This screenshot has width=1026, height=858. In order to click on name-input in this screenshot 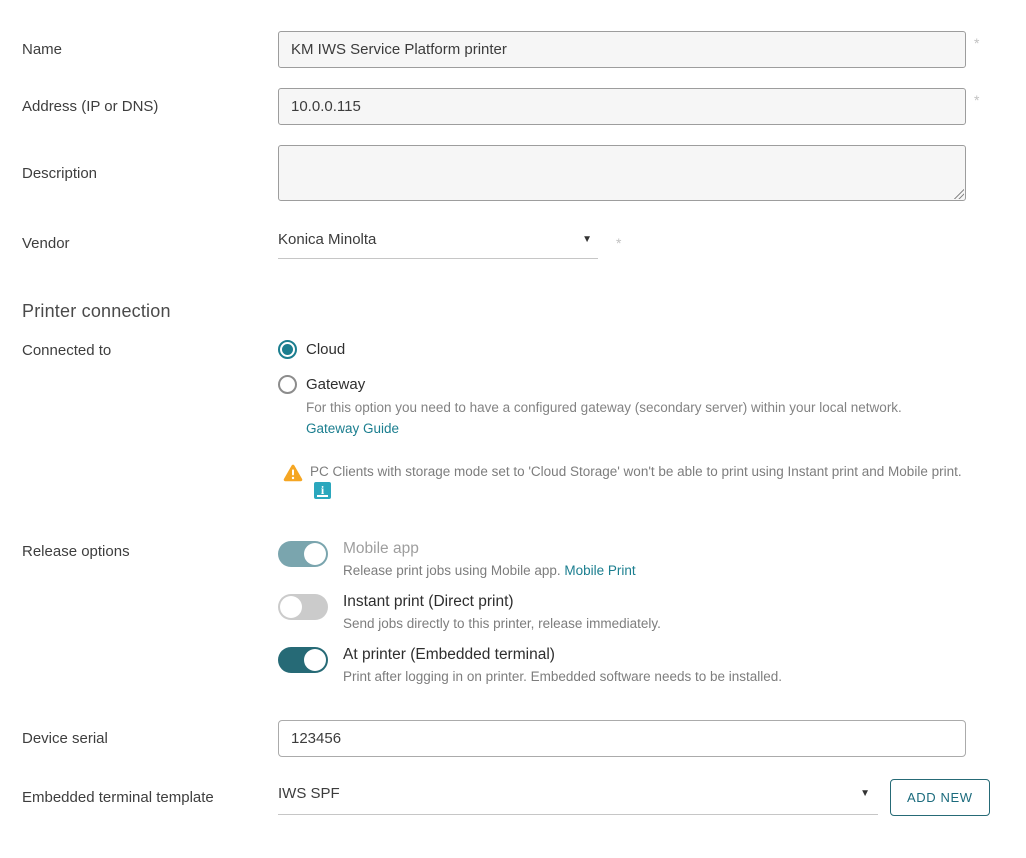, I will do `click(622, 49)`.